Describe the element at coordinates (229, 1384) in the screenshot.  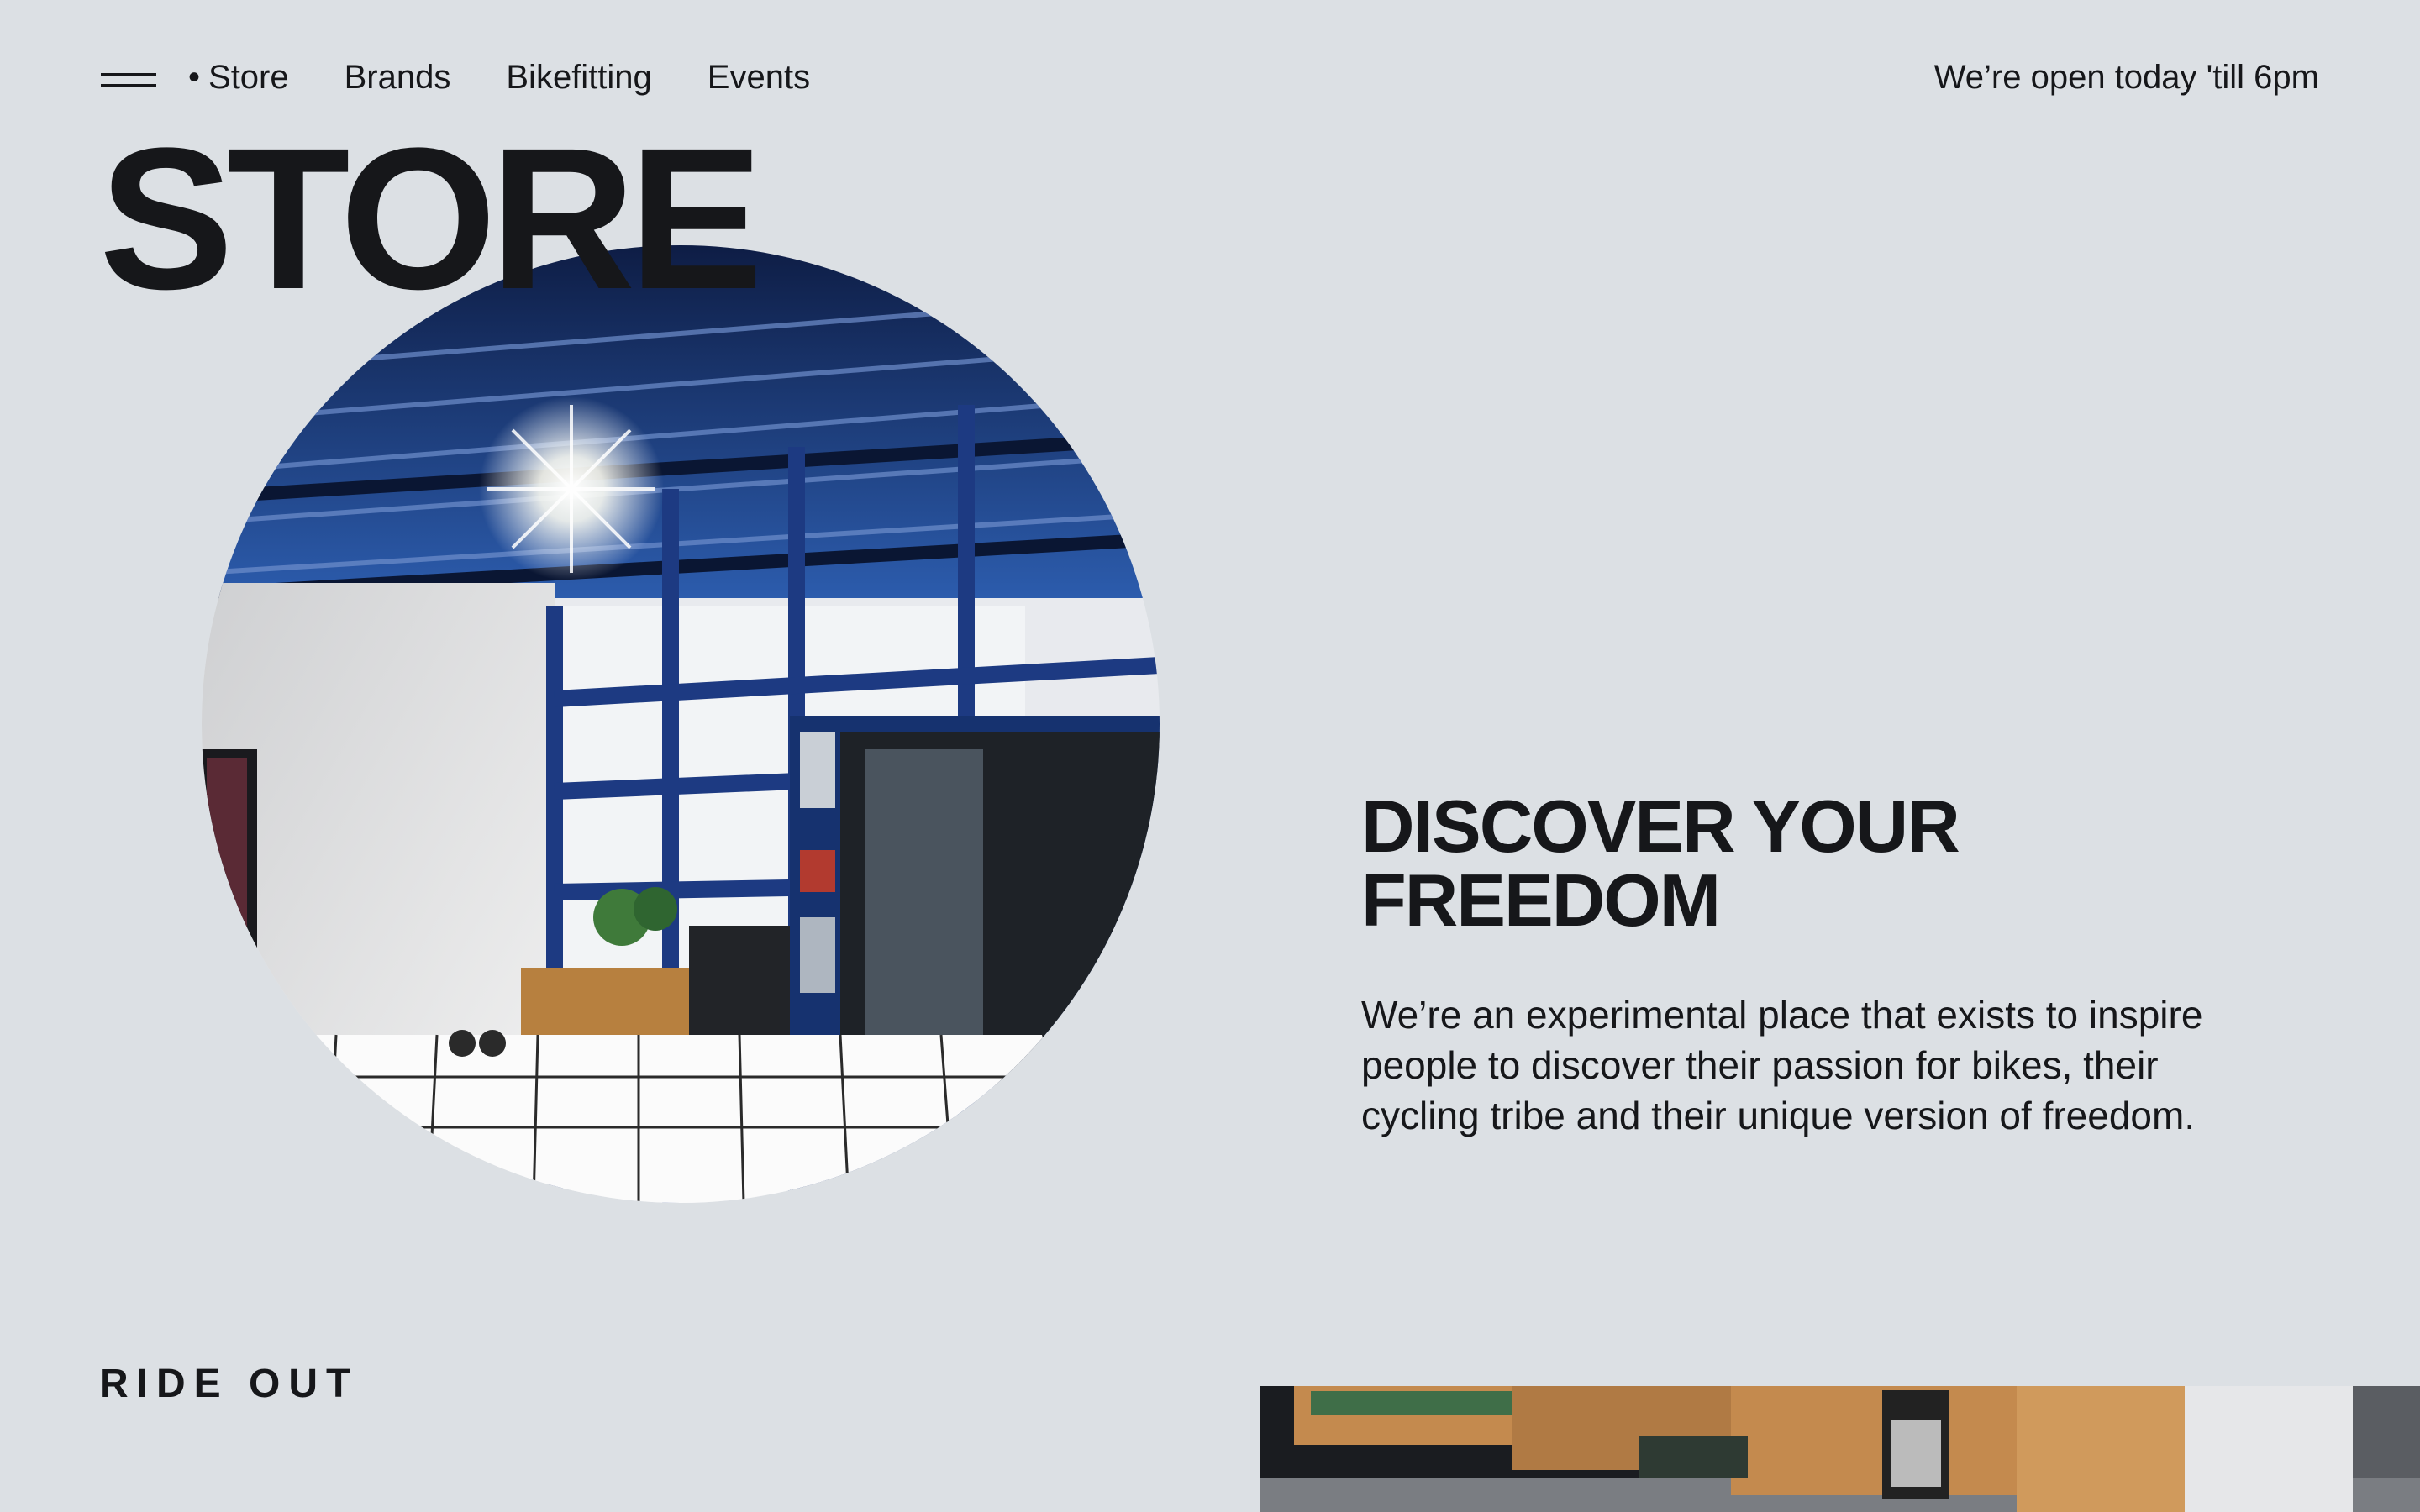
I see `section-label-ride-out: RIDE OUT` at that location.